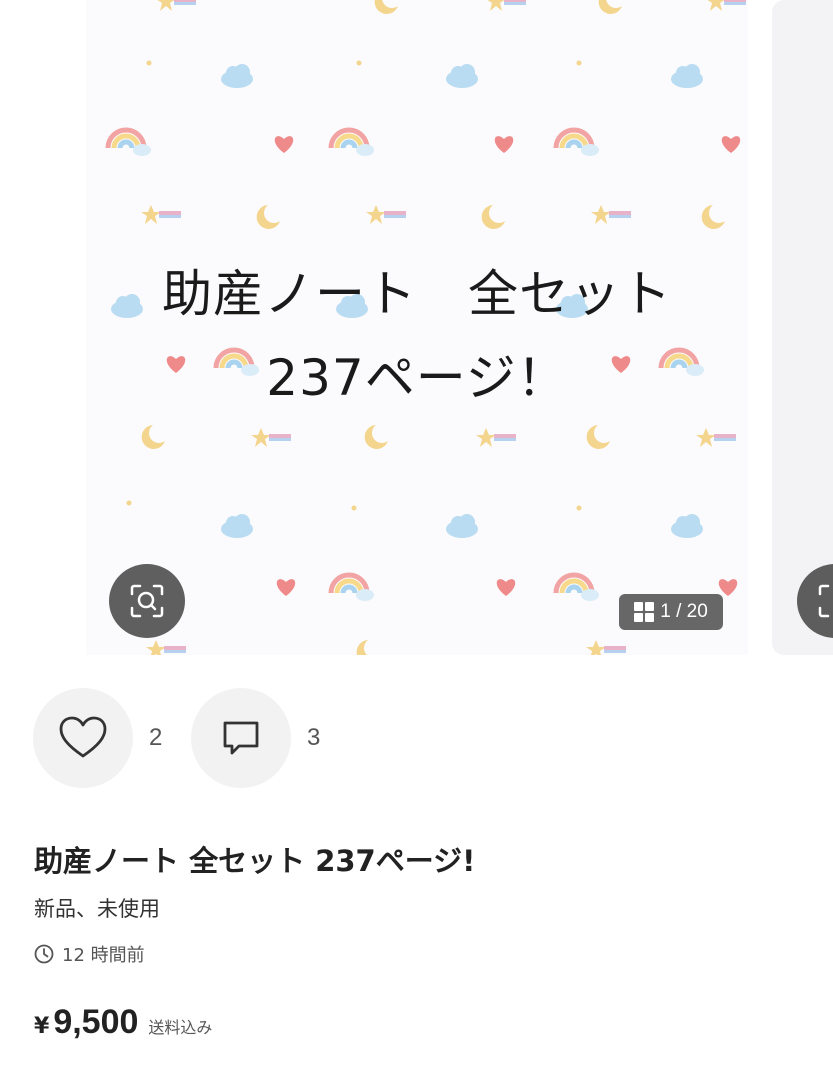 The image size is (833, 1080). What do you see at coordinates (644, 612) in the screenshot?
I see `grid-icon` at bounding box center [644, 612].